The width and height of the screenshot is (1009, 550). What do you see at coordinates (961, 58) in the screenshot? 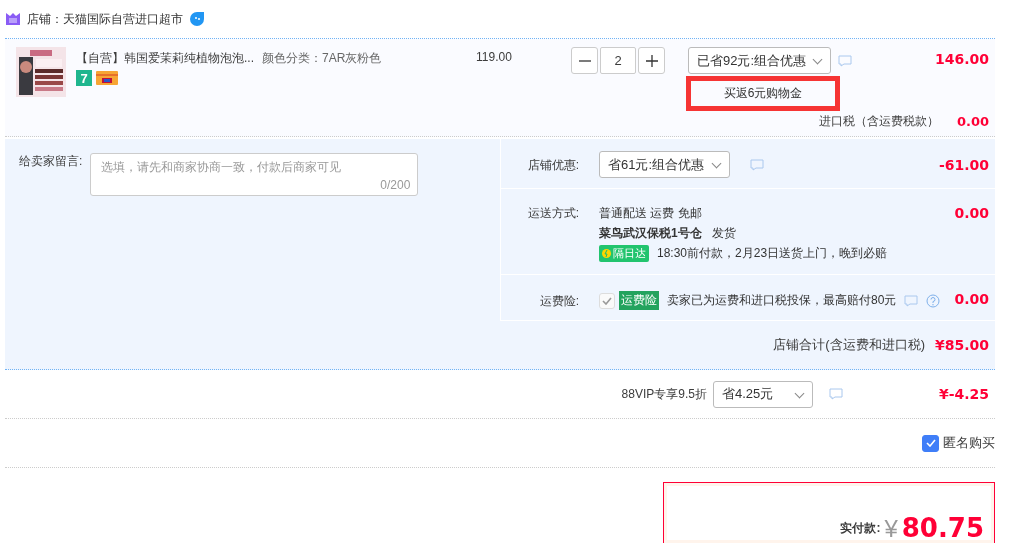
I see `item-subtotal: 146.00` at bounding box center [961, 58].